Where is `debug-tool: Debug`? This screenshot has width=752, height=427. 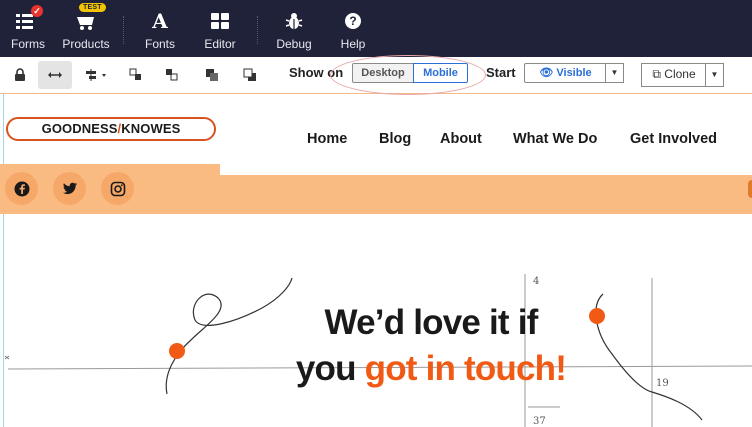
debug-tool: Debug is located at coordinates (294, 28).